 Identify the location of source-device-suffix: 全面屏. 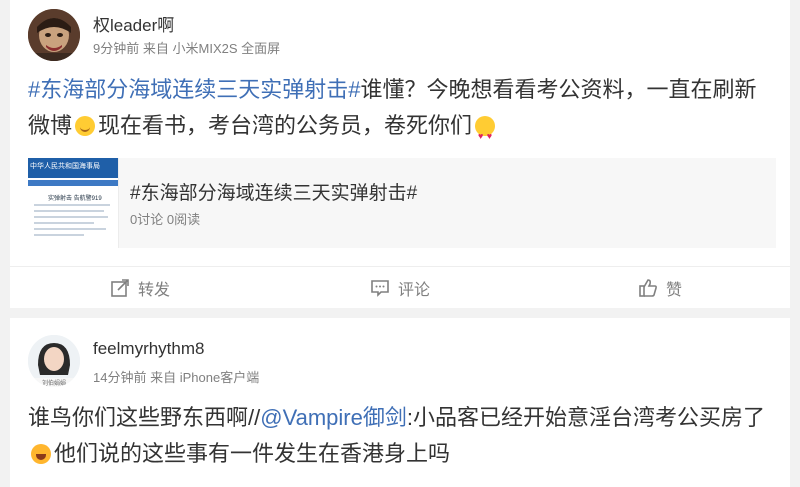
(260, 48).